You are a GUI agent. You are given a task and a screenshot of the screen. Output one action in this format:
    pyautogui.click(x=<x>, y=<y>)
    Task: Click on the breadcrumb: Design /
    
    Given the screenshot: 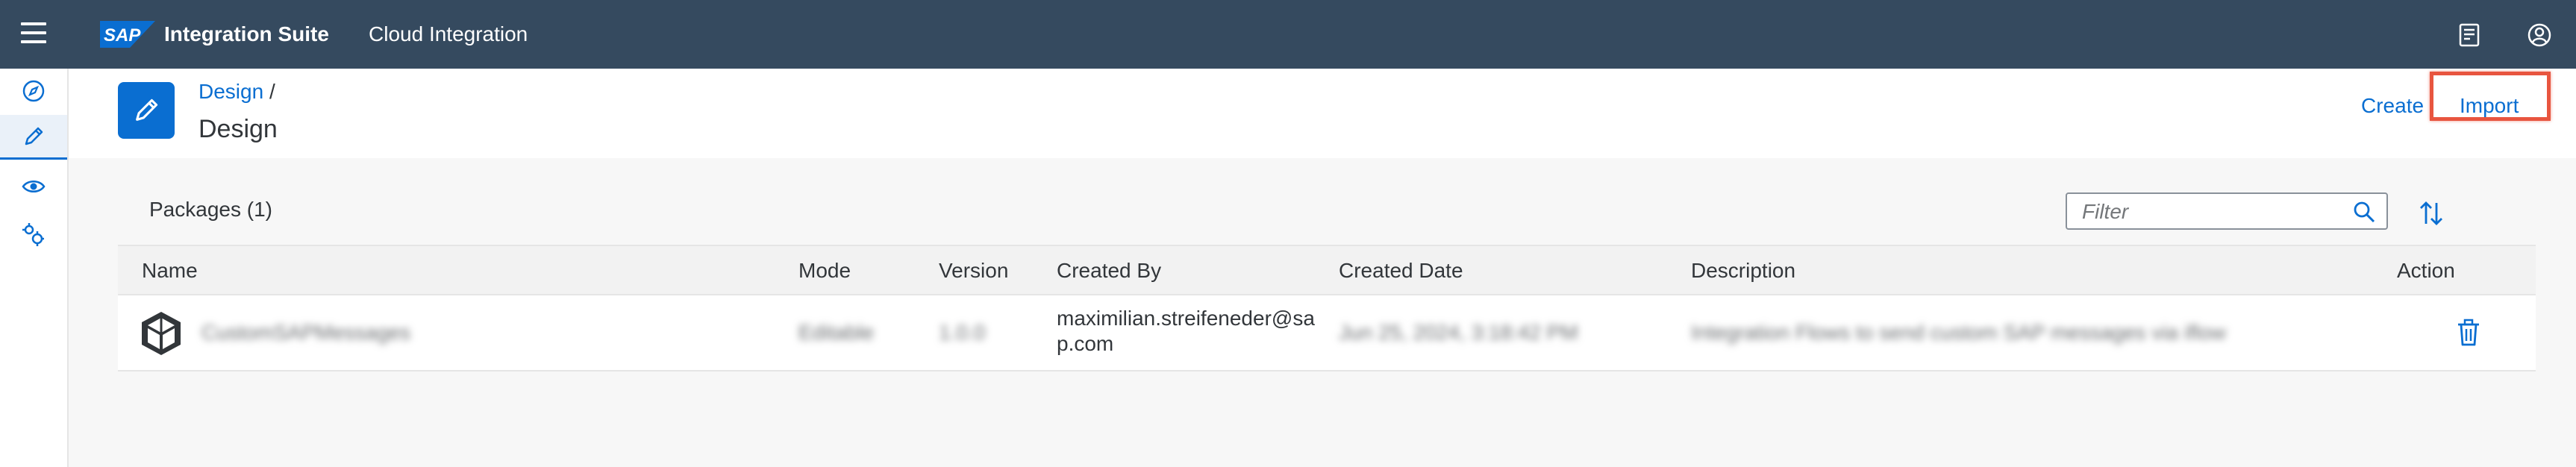 What is the action you would take?
    pyautogui.click(x=236, y=91)
    